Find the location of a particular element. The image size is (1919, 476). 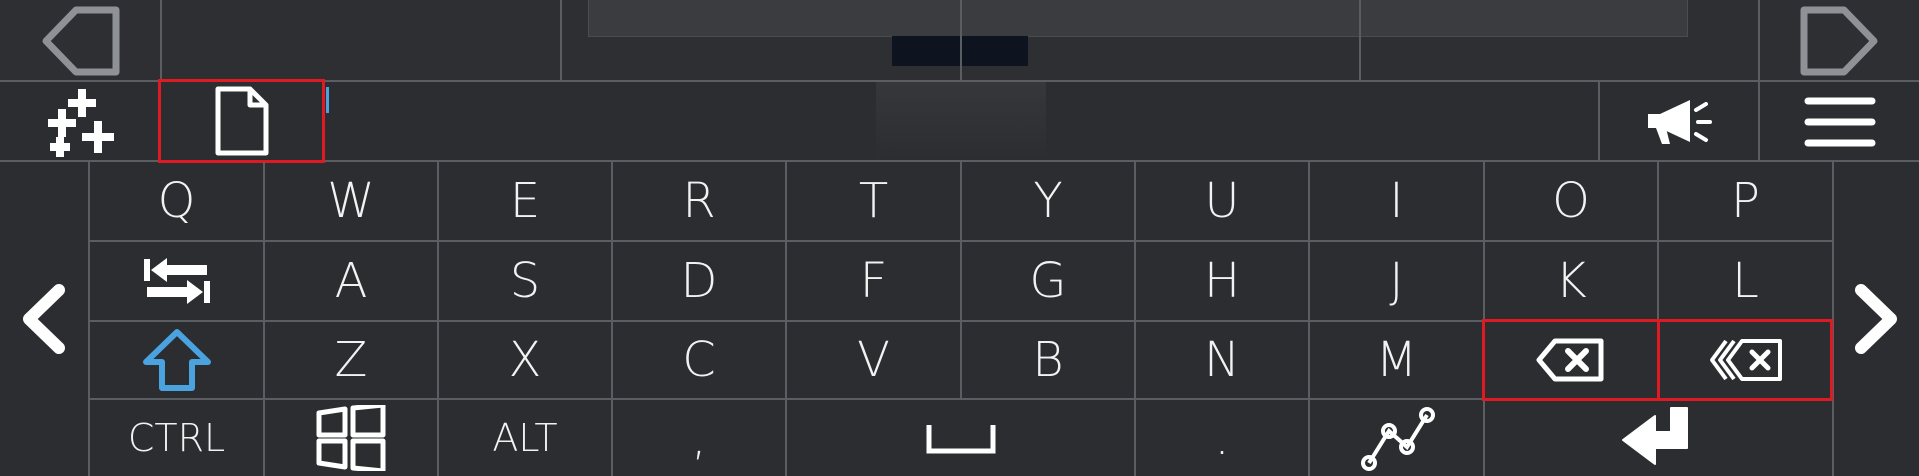

announce-button is located at coordinates (1680, 122).